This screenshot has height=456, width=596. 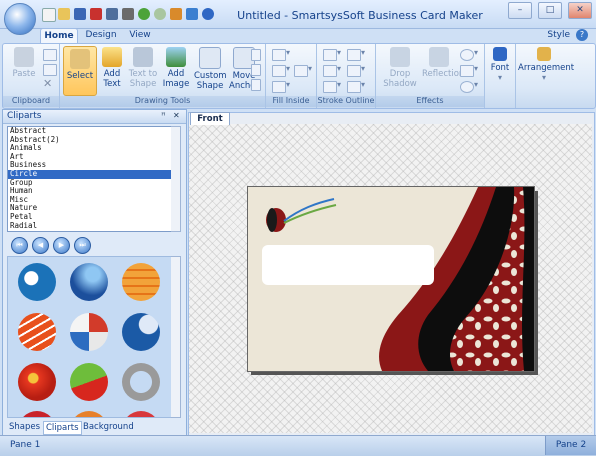 What do you see at coordinates (59, 36) in the screenshot?
I see `tab-home: Home` at bounding box center [59, 36].